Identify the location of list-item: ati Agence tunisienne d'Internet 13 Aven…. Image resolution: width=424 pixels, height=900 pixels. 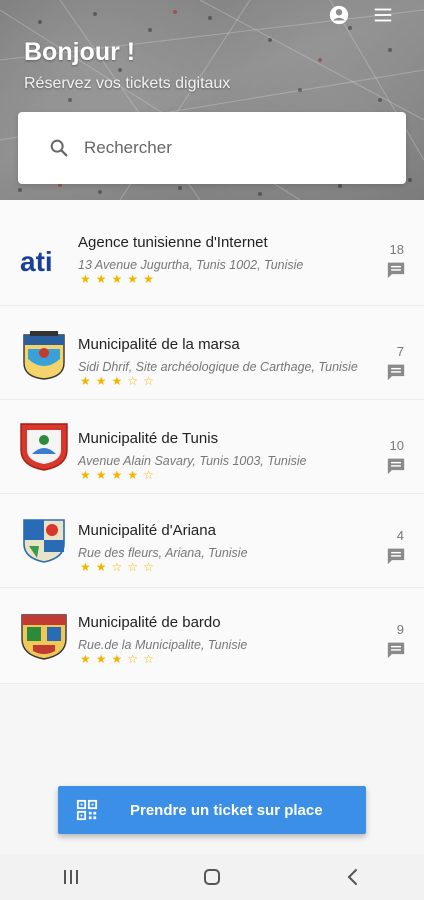
(212, 253).